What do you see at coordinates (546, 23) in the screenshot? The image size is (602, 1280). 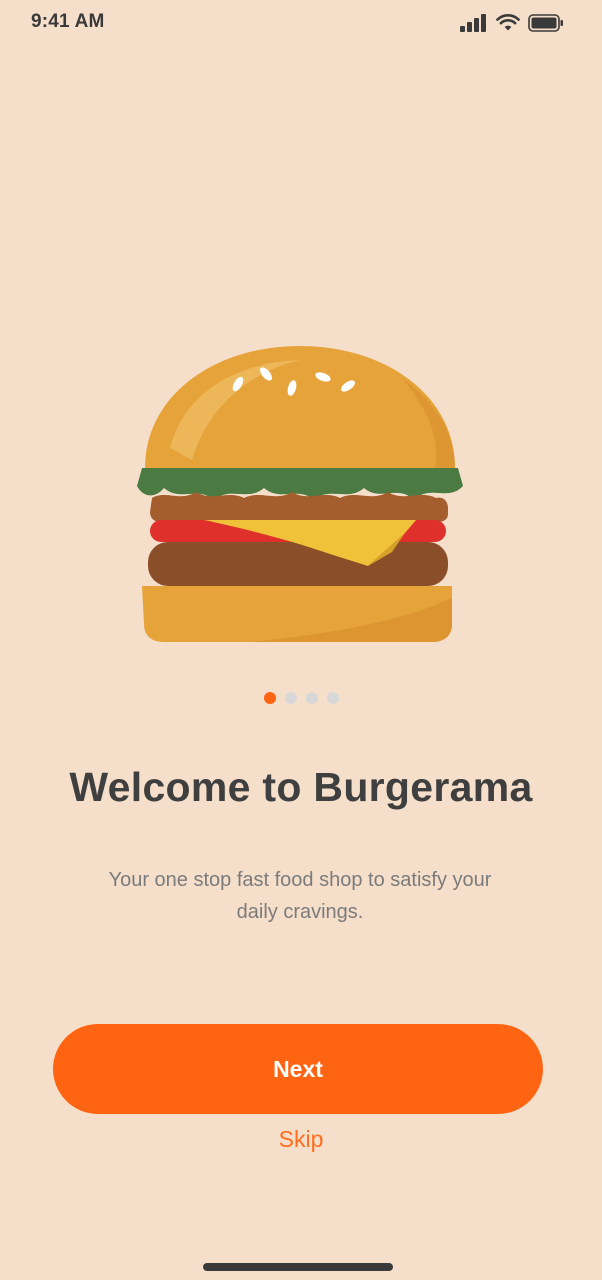 I see `battery-icon` at bounding box center [546, 23].